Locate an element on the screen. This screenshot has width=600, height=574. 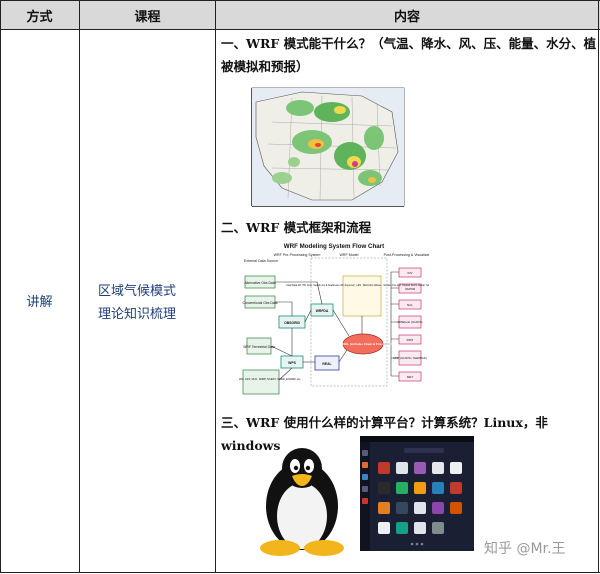
section-1-line1: 一、WRF 模式能干什么？（气温、降水、风、压、能量、水分、植 is located at coordinates (409, 43).